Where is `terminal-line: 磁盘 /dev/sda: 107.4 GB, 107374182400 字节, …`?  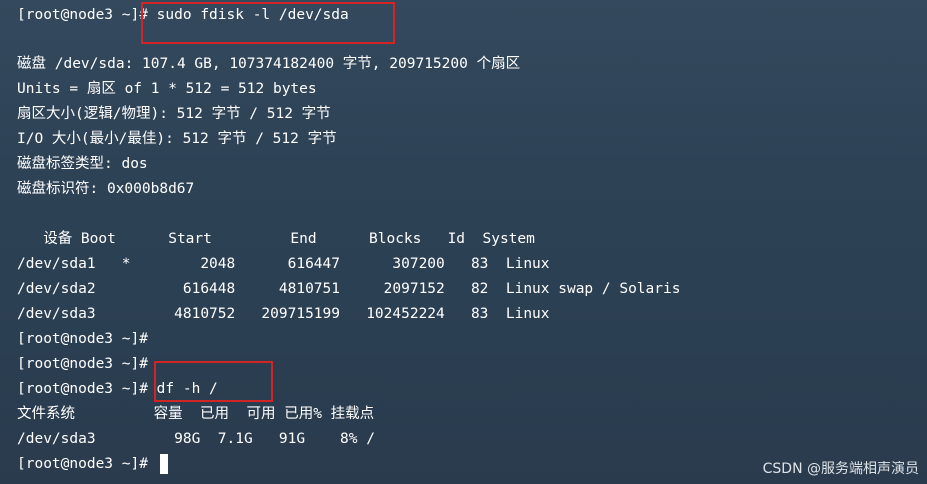
terminal-line: 磁盘 /dev/sda: 107.4 GB, 107374182400 字节, … is located at coordinates (269, 64).